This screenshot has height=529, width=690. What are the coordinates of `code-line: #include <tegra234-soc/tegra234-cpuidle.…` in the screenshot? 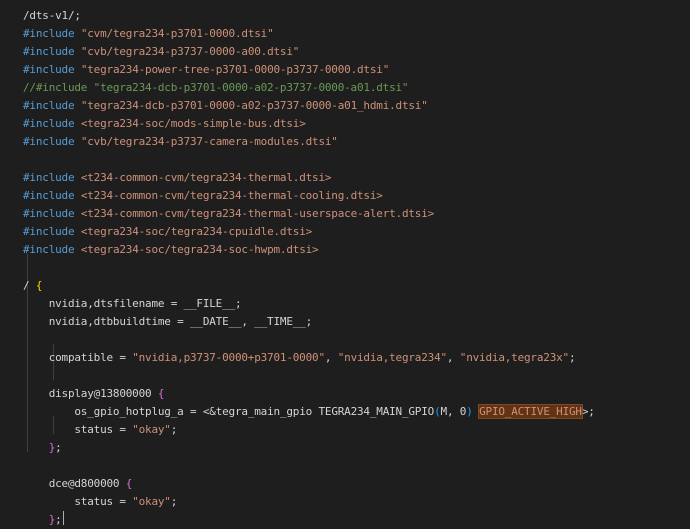 It's located at (309, 232).